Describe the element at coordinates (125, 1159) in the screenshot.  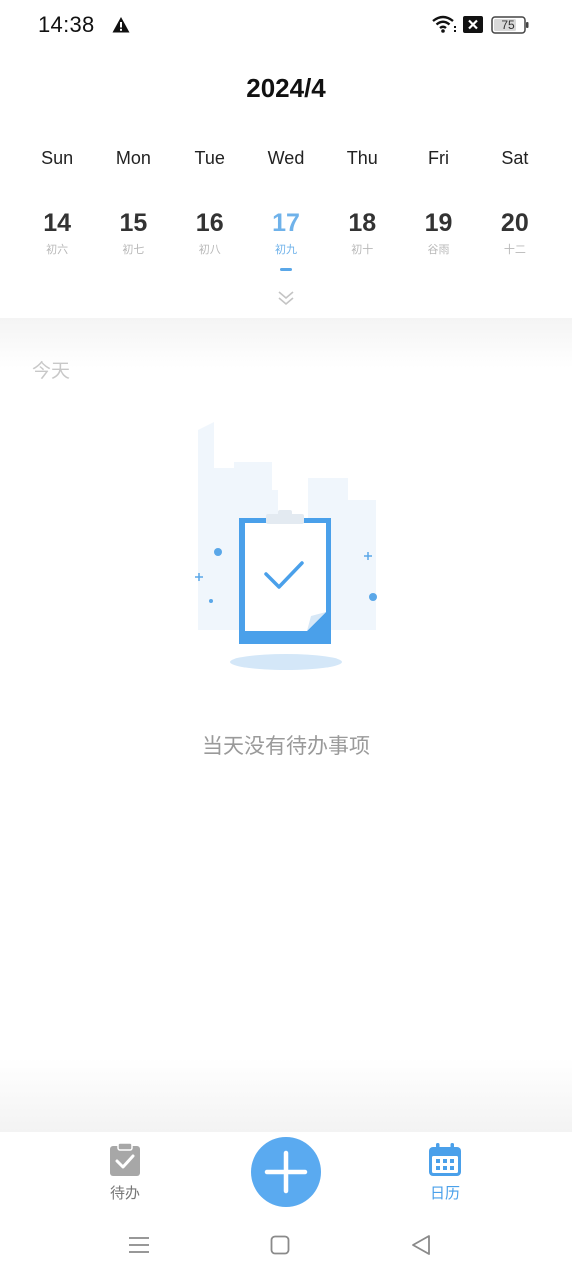
I see `todo-checklist-icon` at that location.